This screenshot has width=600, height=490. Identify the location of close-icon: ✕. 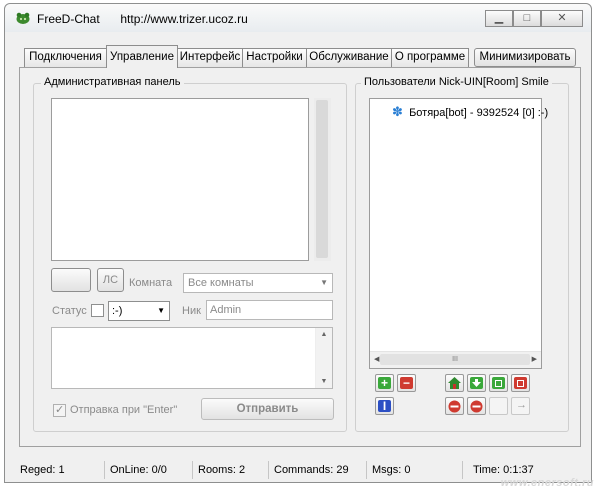
(562, 18).